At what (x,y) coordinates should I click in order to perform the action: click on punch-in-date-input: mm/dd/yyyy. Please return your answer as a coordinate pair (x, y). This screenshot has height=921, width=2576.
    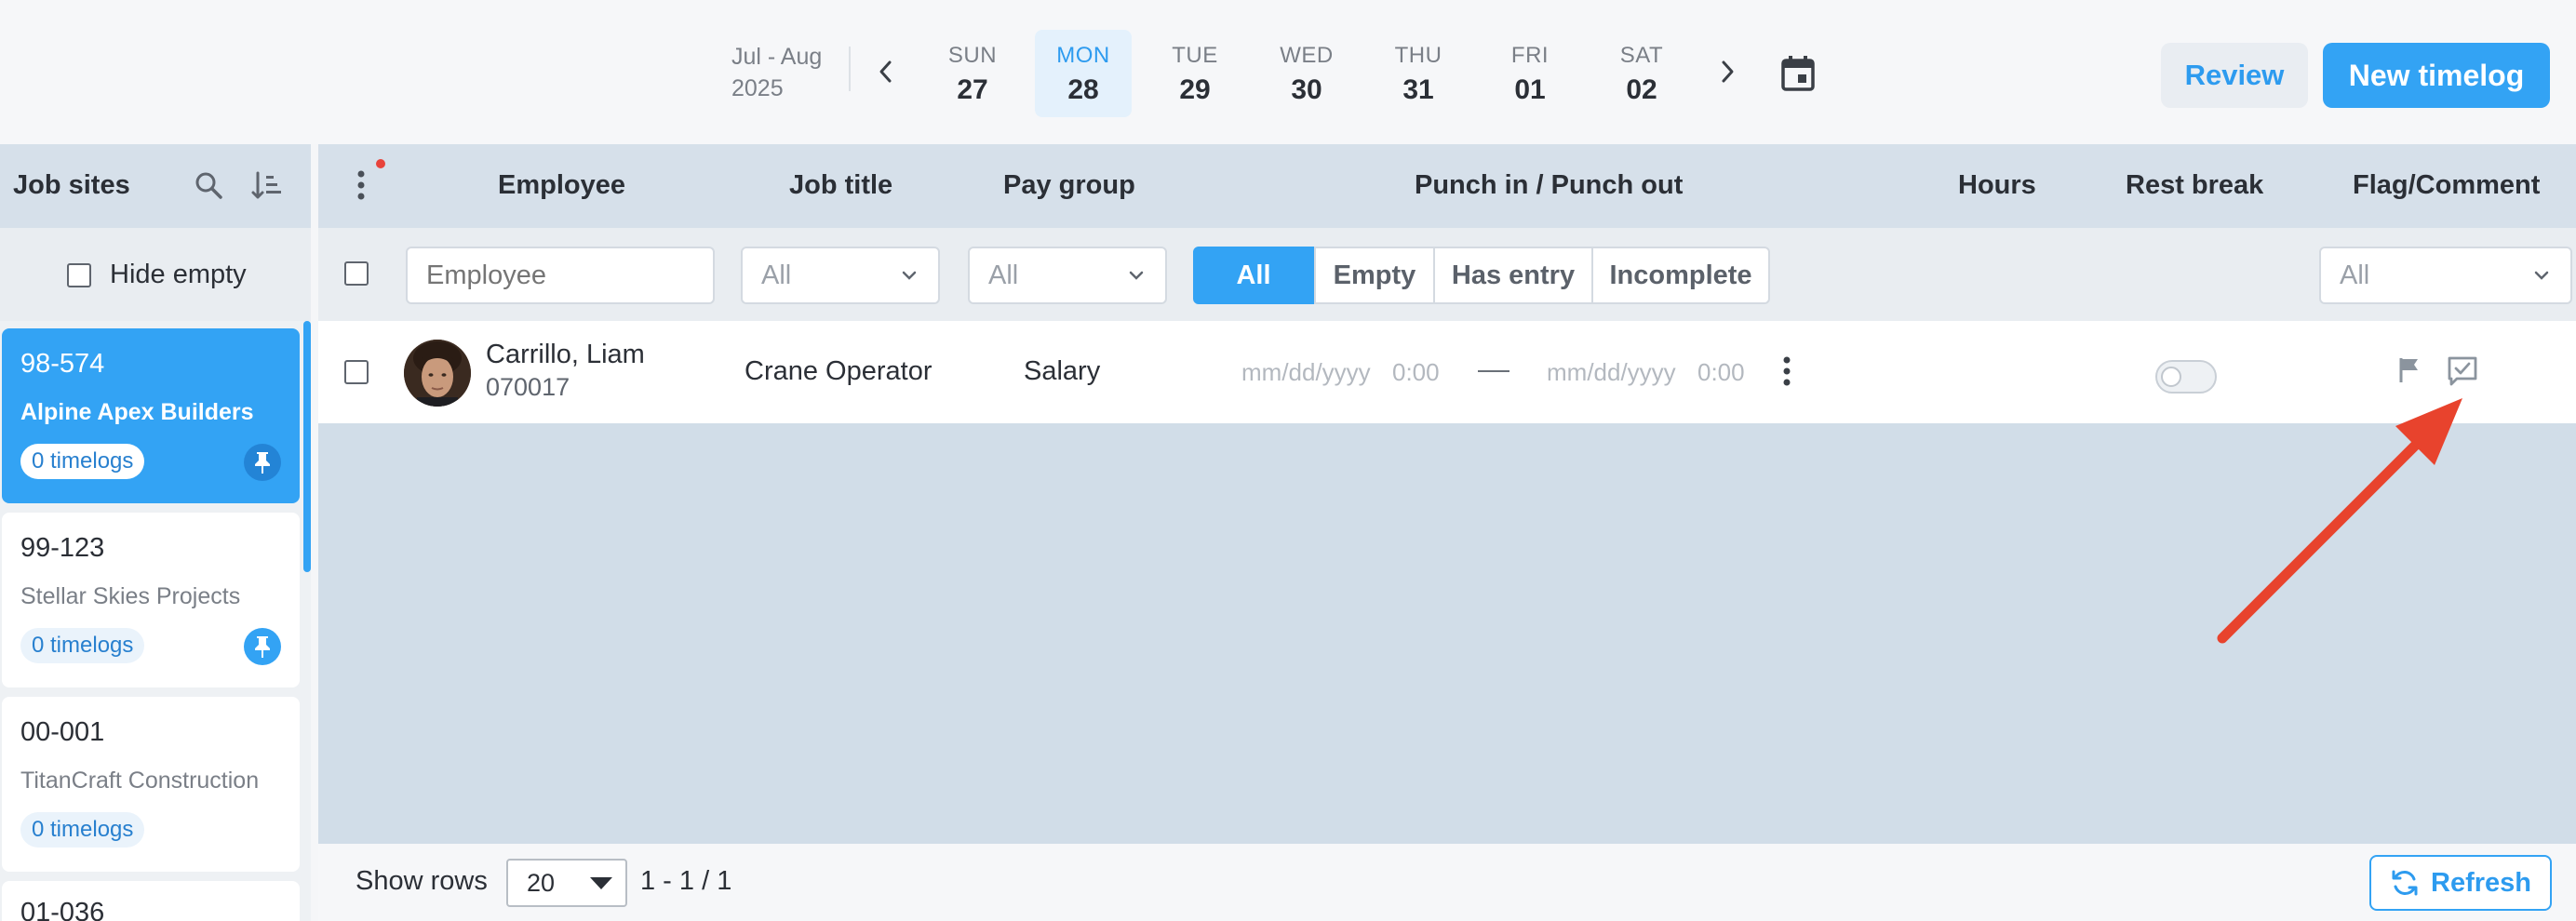
    Looking at the image, I should click on (1306, 372).